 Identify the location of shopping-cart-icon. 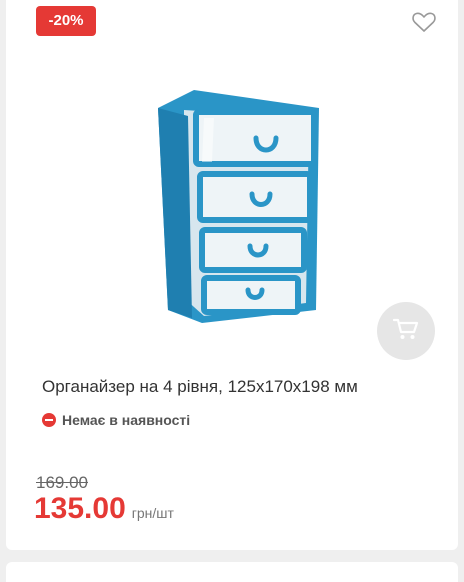
(405, 331).